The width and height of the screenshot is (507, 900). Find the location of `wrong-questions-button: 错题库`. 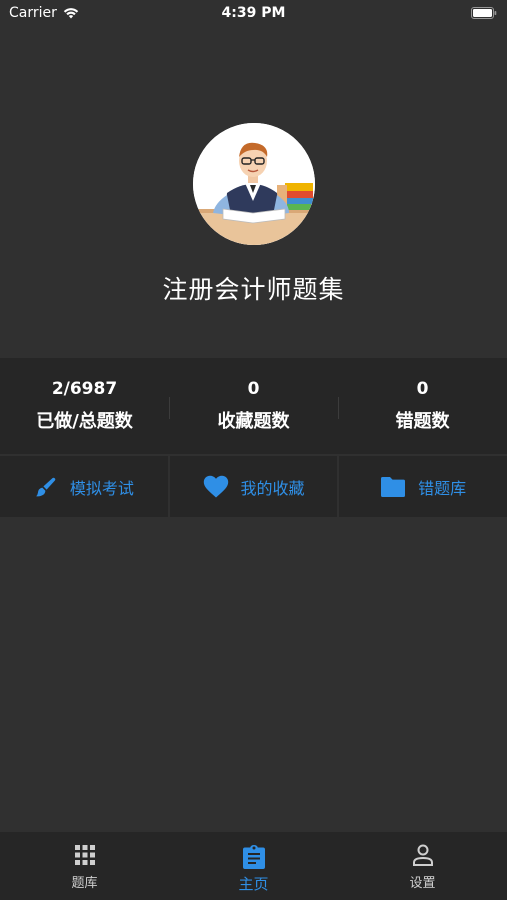

wrong-questions-button: 错题库 is located at coordinates (422, 486).